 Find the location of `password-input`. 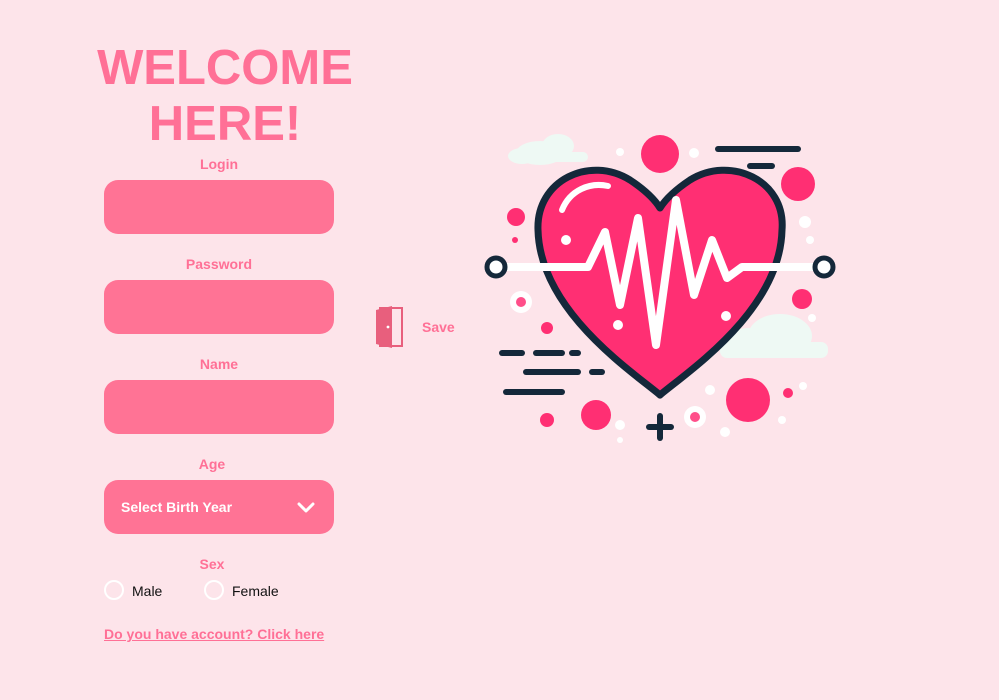

password-input is located at coordinates (219, 307).